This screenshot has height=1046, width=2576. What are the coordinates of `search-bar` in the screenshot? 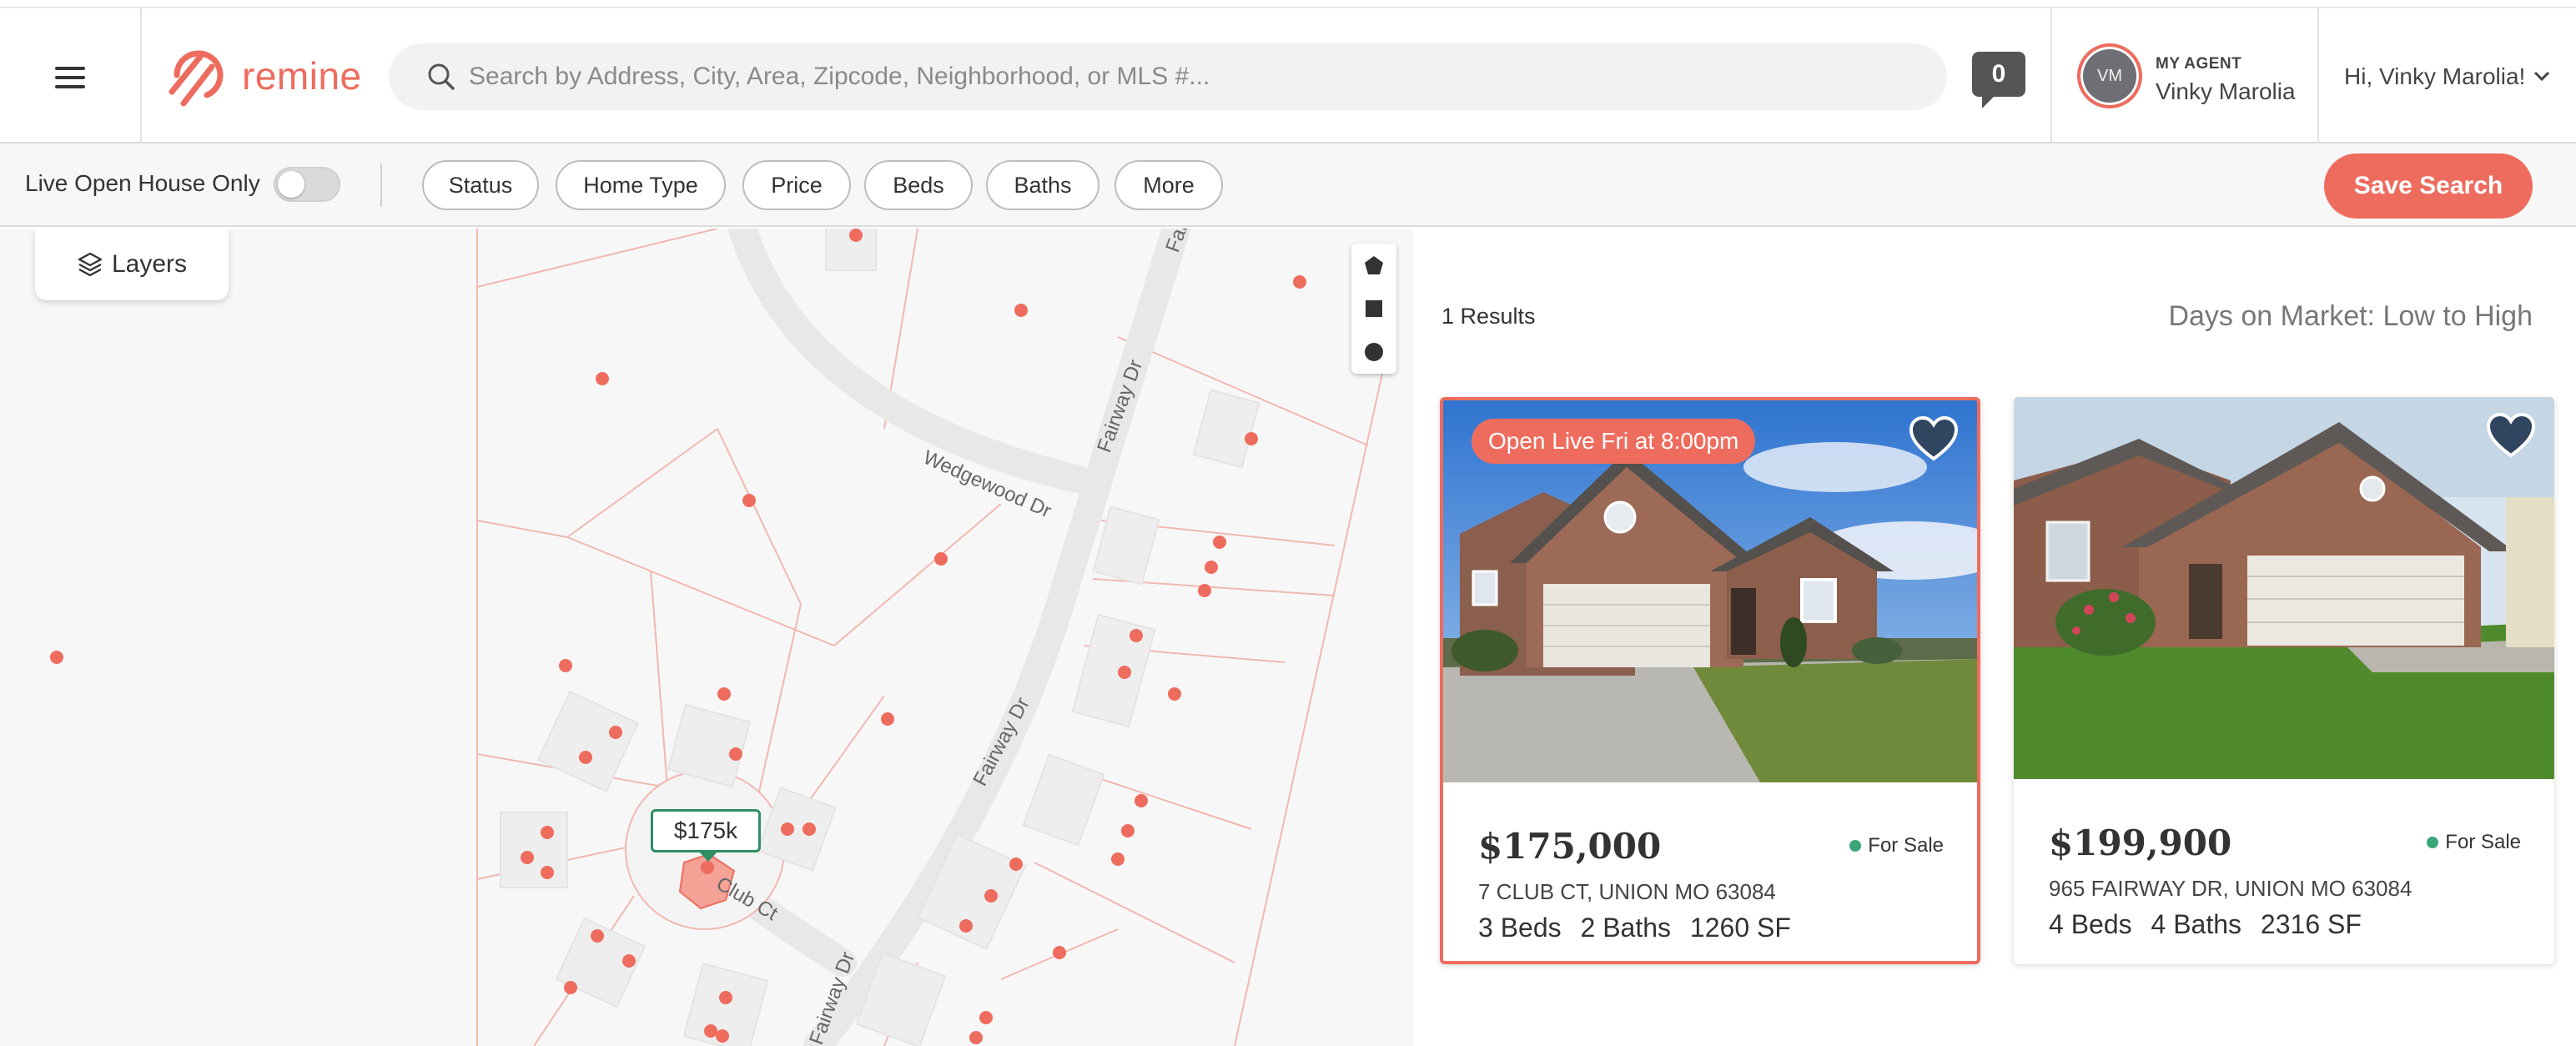 It's located at (1168, 76).